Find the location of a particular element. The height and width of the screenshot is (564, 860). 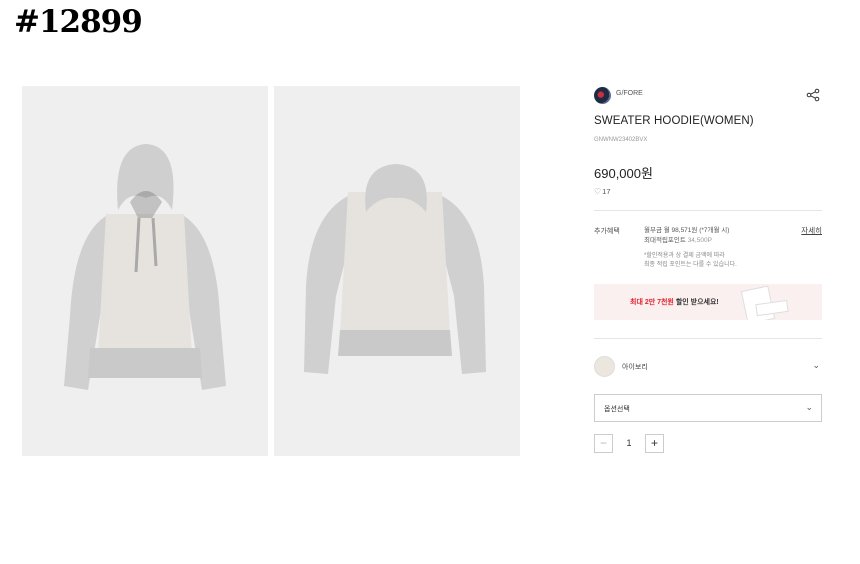

brand-row: G/FORE is located at coordinates (708, 96).